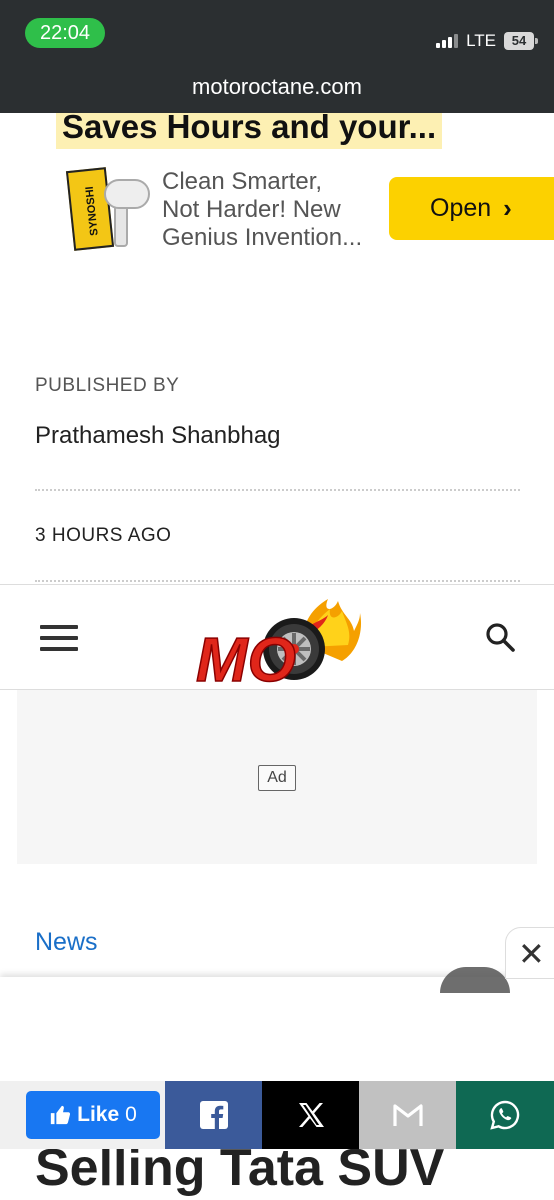 This screenshot has width=554, height=1200. I want to click on publish-time: 3 HOURS AGO, so click(103, 535).